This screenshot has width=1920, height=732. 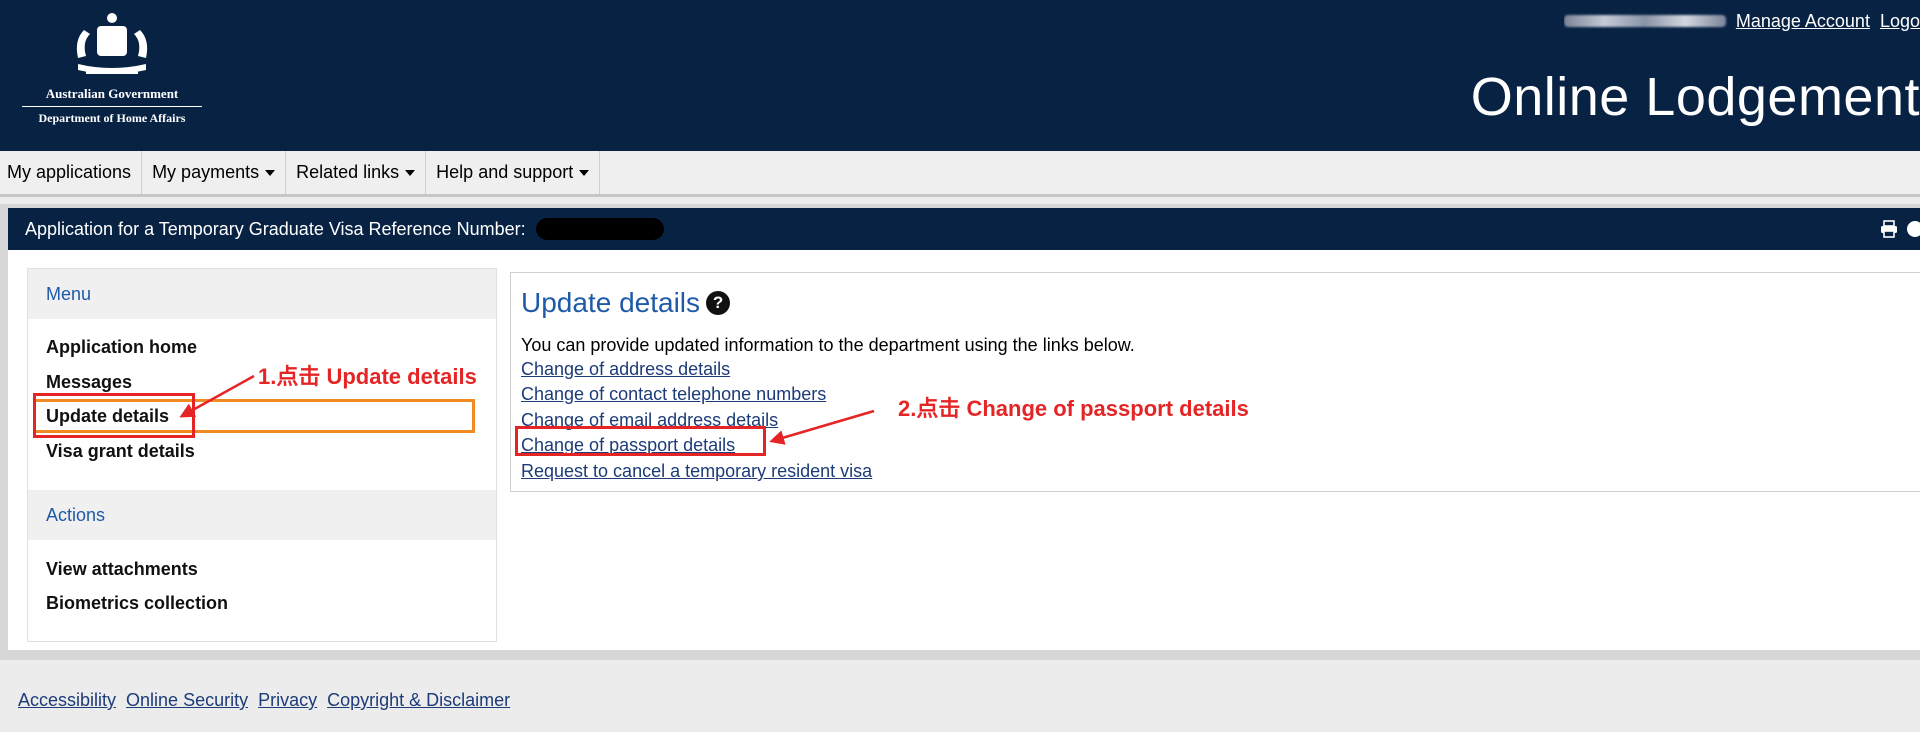 I want to click on footer-privacy-link: Privacy, so click(x=287, y=700).